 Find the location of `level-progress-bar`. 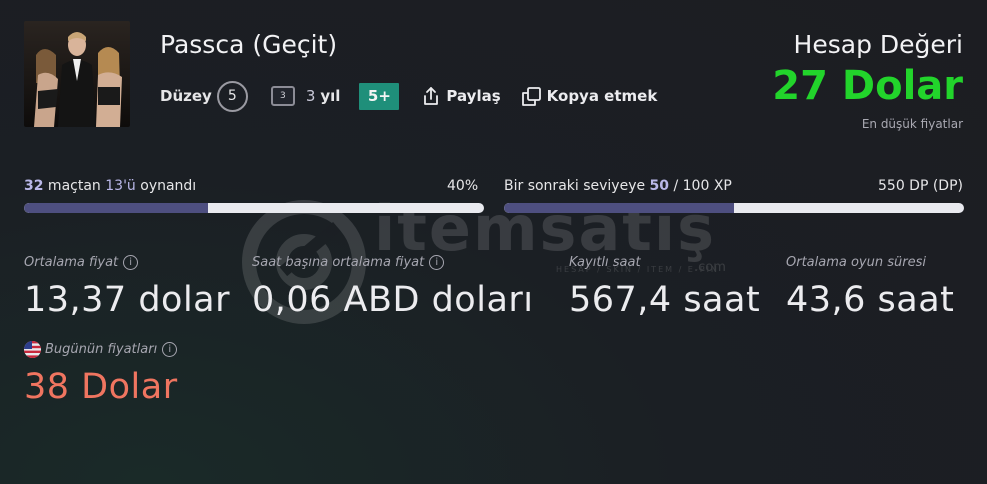

level-progress-bar is located at coordinates (734, 208).